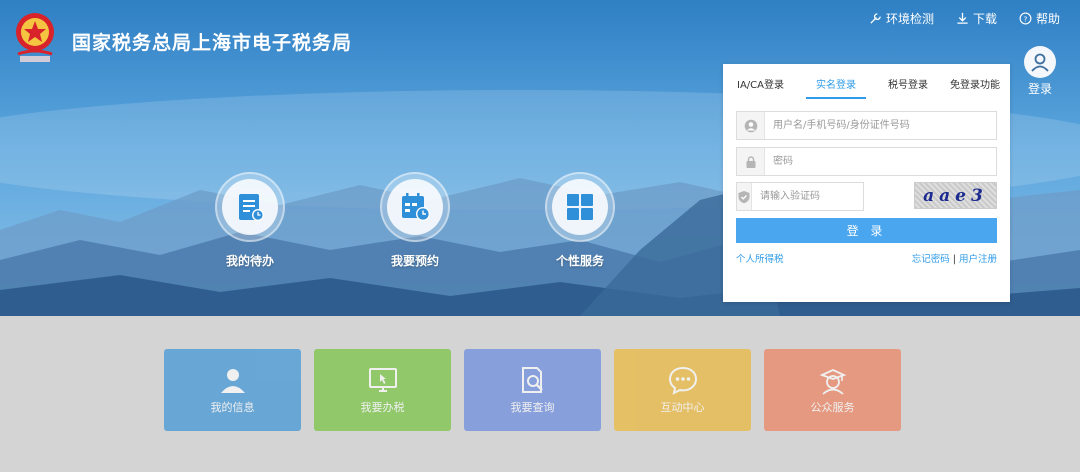 Image resolution: width=1080 pixels, height=472 pixels. I want to click on captcha-text: aae3, so click(955, 195).